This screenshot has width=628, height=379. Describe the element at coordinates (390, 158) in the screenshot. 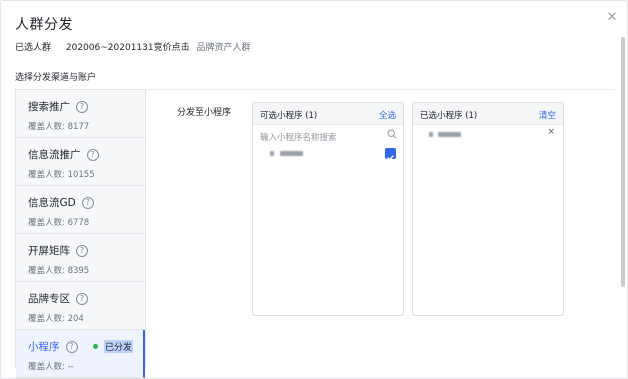

I see `check-icon` at that location.